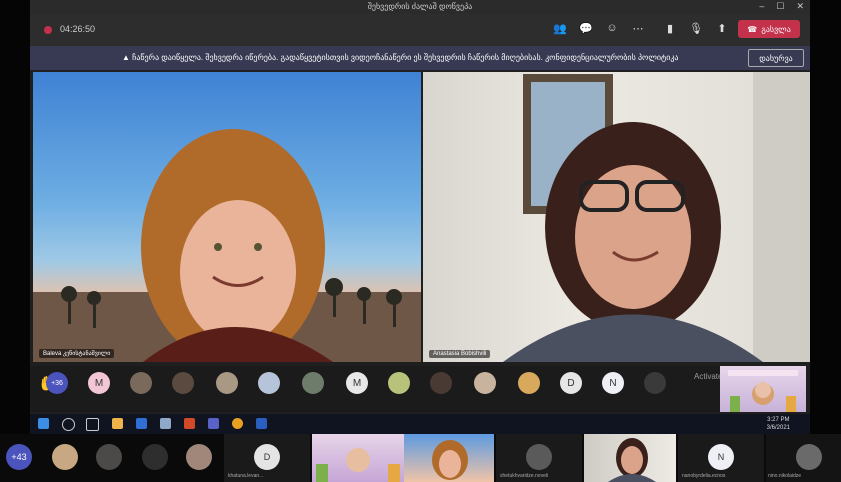 The image size is (841, 482). I want to click on recording-indicator-icon, so click(48, 30).